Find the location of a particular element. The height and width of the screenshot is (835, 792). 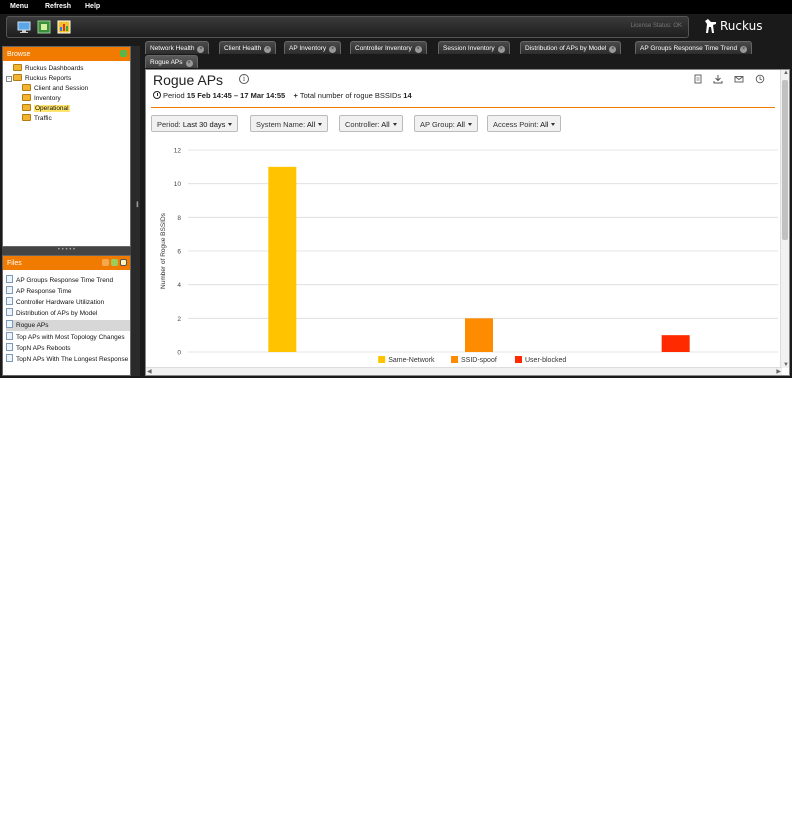

scroll-down-arrow-icon: ▼ is located at coordinates (786, 365).